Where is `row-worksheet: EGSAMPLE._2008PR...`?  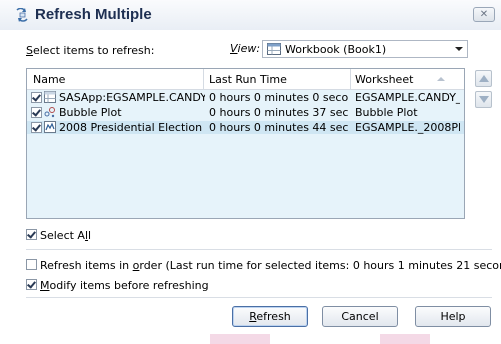
row-worksheet: EGSAMPLE._2008PR... is located at coordinates (407, 127).